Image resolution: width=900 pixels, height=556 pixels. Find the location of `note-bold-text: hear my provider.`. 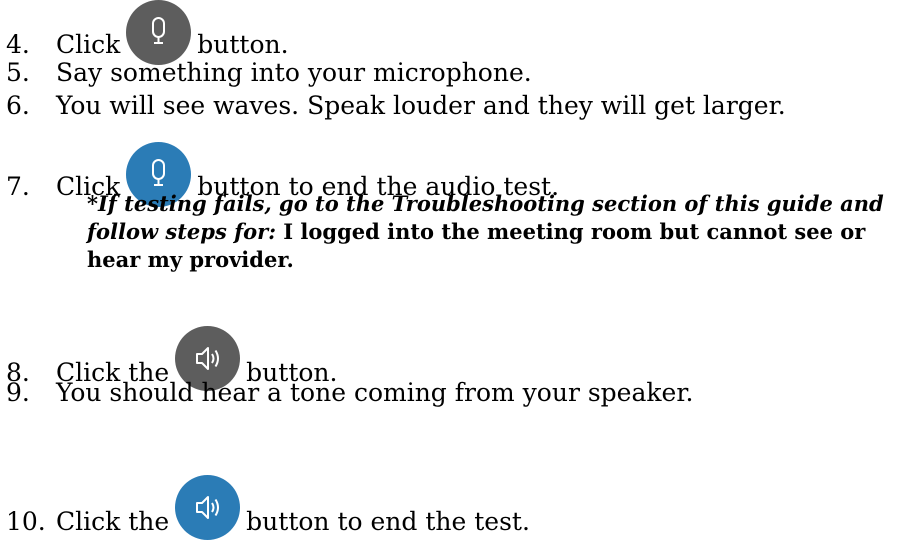

note-bold-text: hear my provider. is located at coordinates (190, 259).